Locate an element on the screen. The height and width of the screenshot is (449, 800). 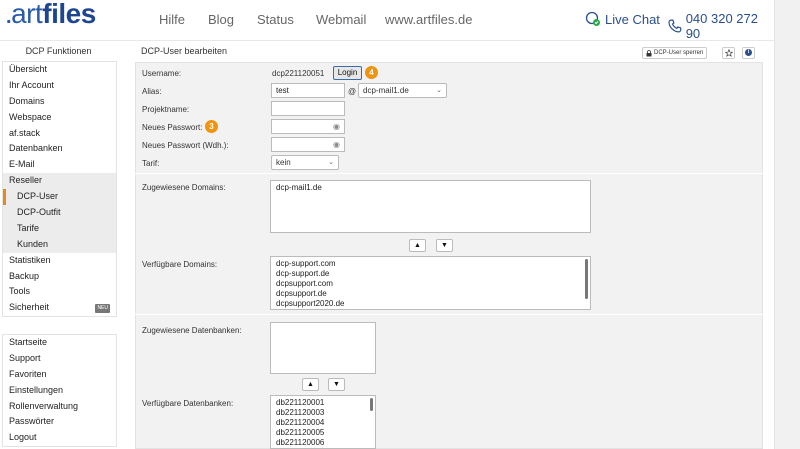
sidebar-item-webspace: Webspace is located at coordinates (59, 118).